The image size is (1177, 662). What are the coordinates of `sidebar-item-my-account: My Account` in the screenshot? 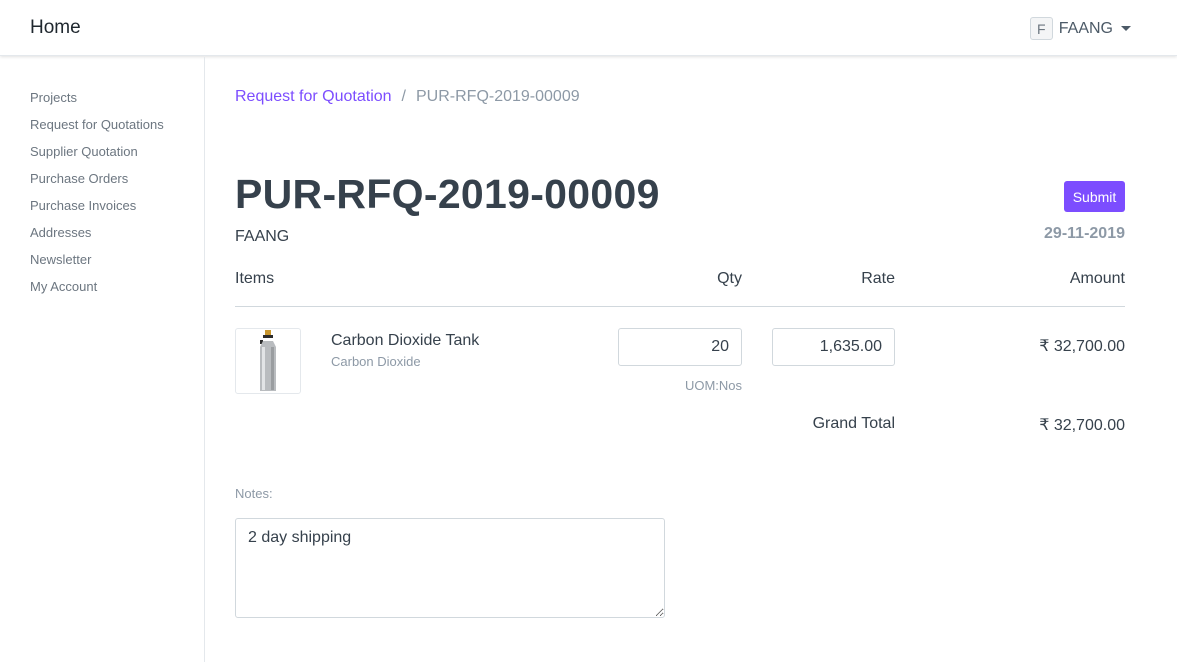 It's located at (102, 292).